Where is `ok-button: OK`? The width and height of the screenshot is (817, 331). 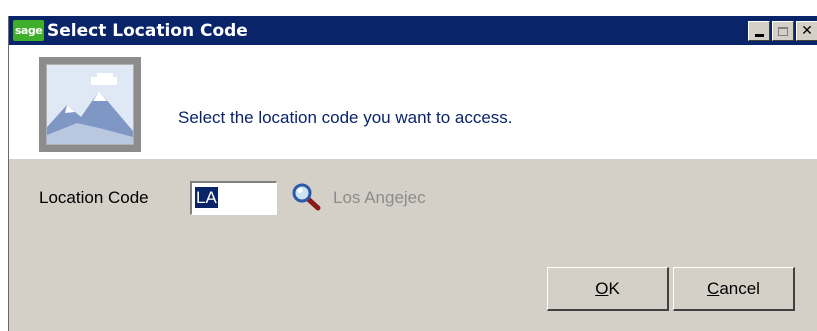 ok-button: OK is located at coordinates (608, 289).